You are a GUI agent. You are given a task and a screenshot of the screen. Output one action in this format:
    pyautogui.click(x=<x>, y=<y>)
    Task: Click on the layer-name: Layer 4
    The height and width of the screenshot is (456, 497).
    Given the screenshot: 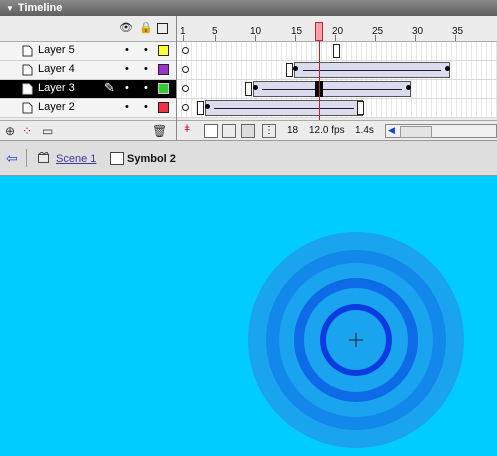 What is the action you would take?
    pyautogui.click(x=56, y=69)
    